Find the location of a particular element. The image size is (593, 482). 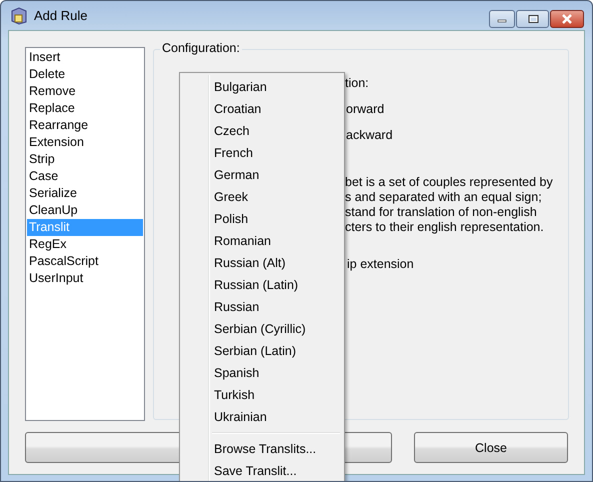

close-button: Close is located at coordinates (491, 447).